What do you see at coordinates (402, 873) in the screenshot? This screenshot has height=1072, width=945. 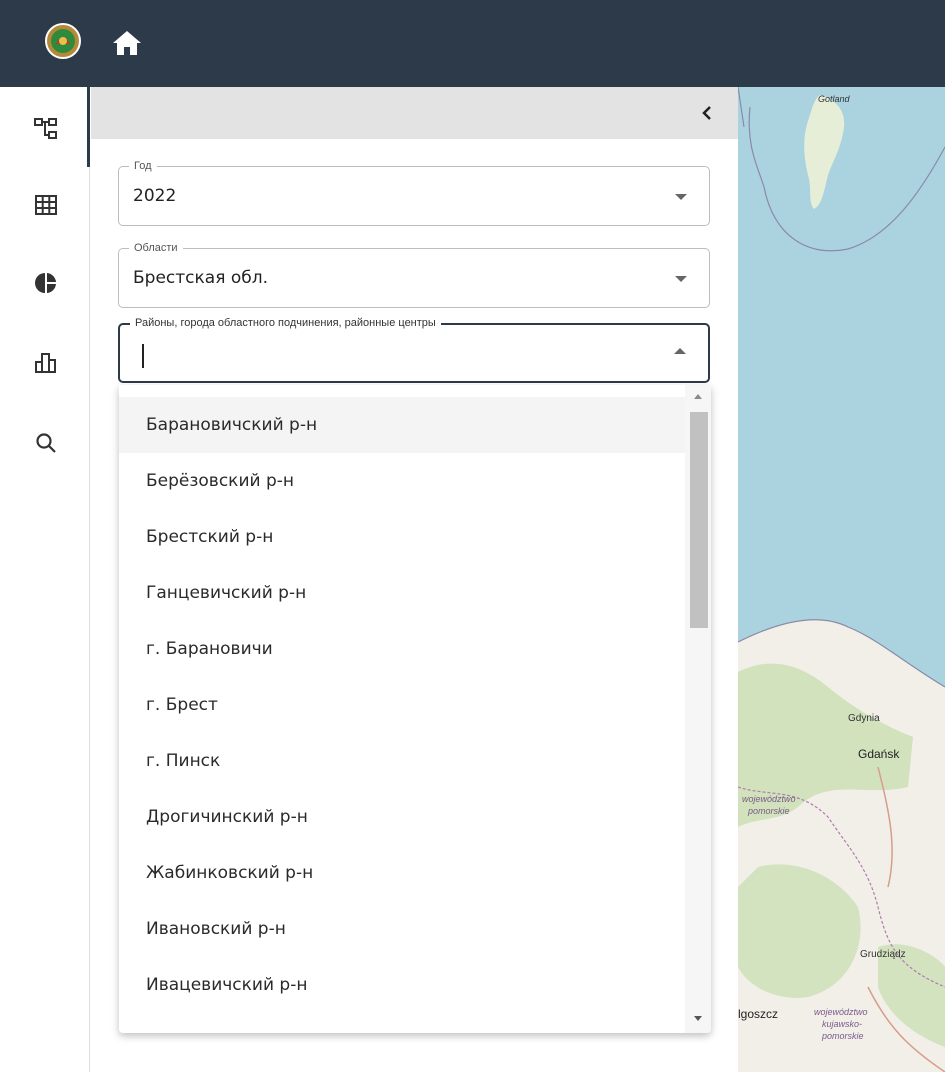 I see `list-item: Жабинковский р-н` at bounding box center [402, 873].